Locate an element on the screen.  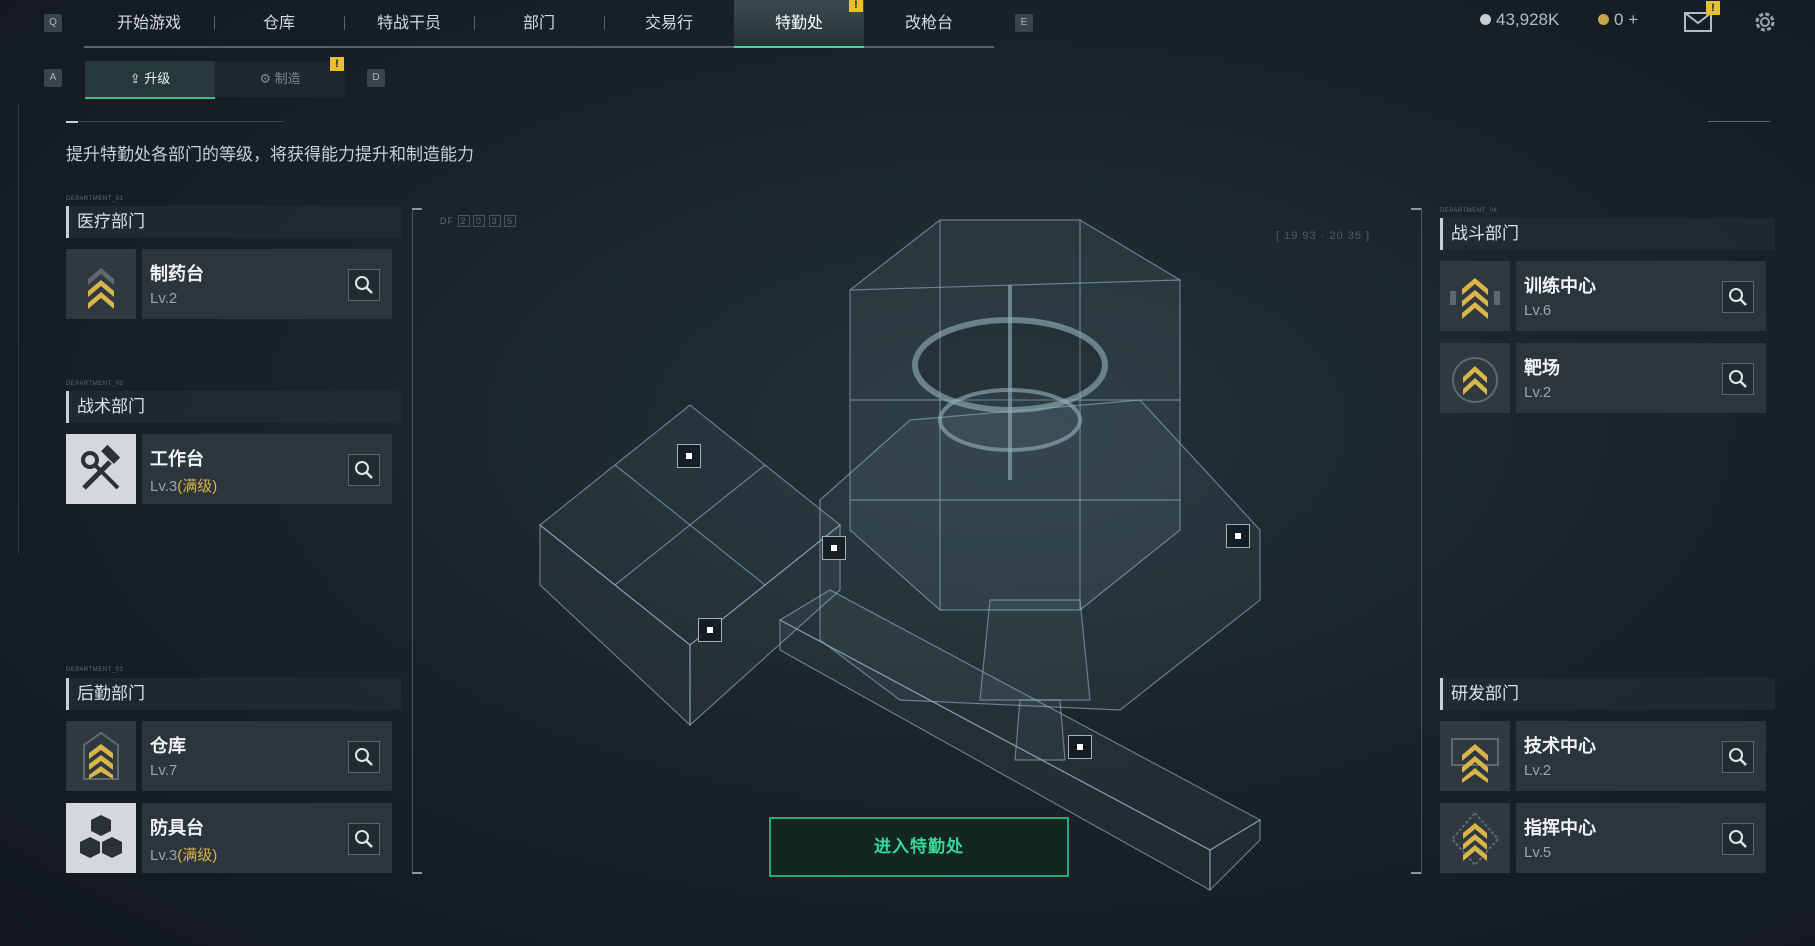
right-frame-line is located at coordinates (1421, 541).